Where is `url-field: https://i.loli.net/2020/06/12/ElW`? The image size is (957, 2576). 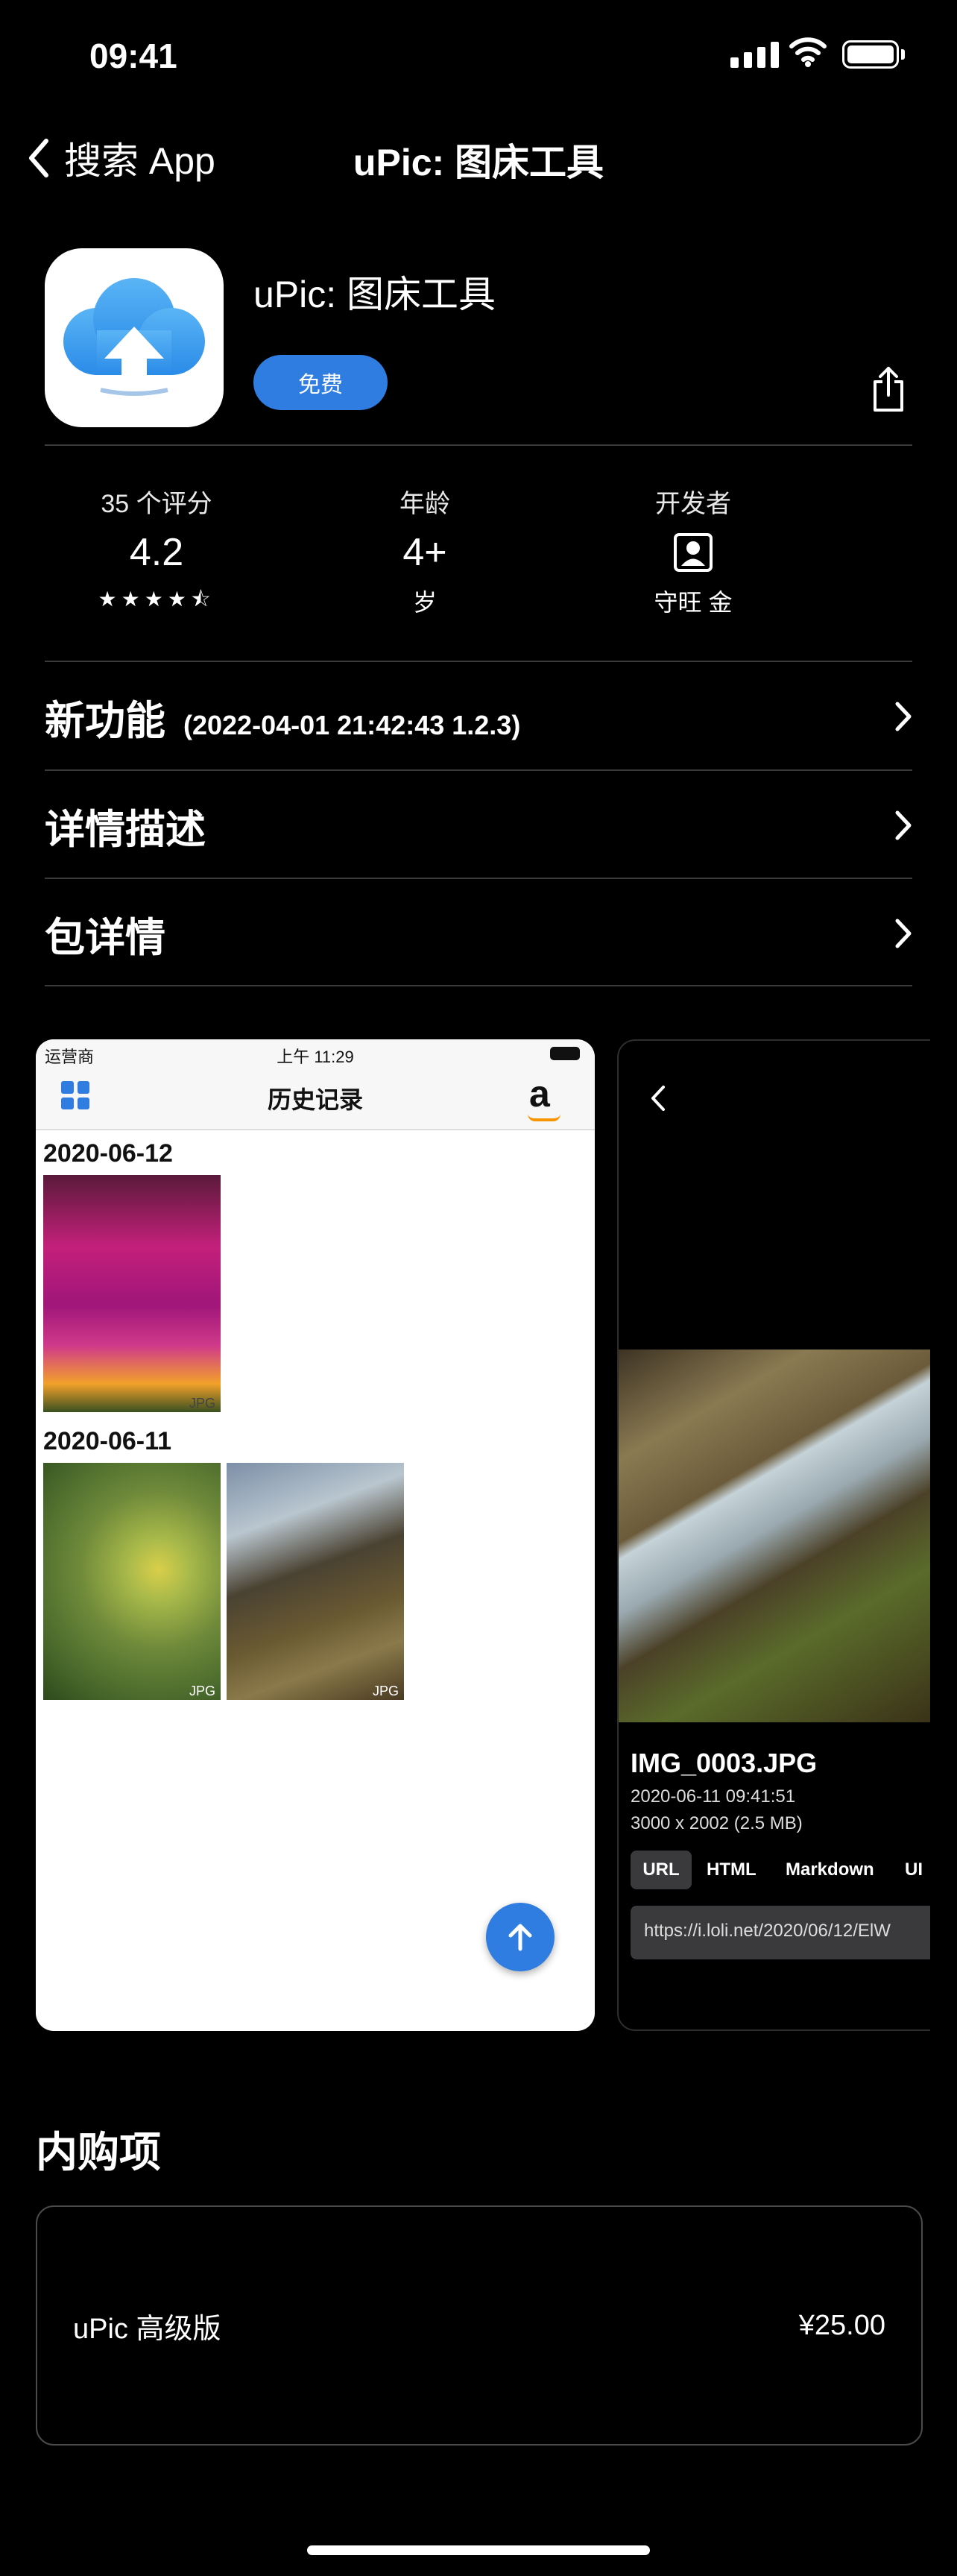 url-field: https://i.loli.net/2020/06/12/ElW is located at coordinates (780, 1933).